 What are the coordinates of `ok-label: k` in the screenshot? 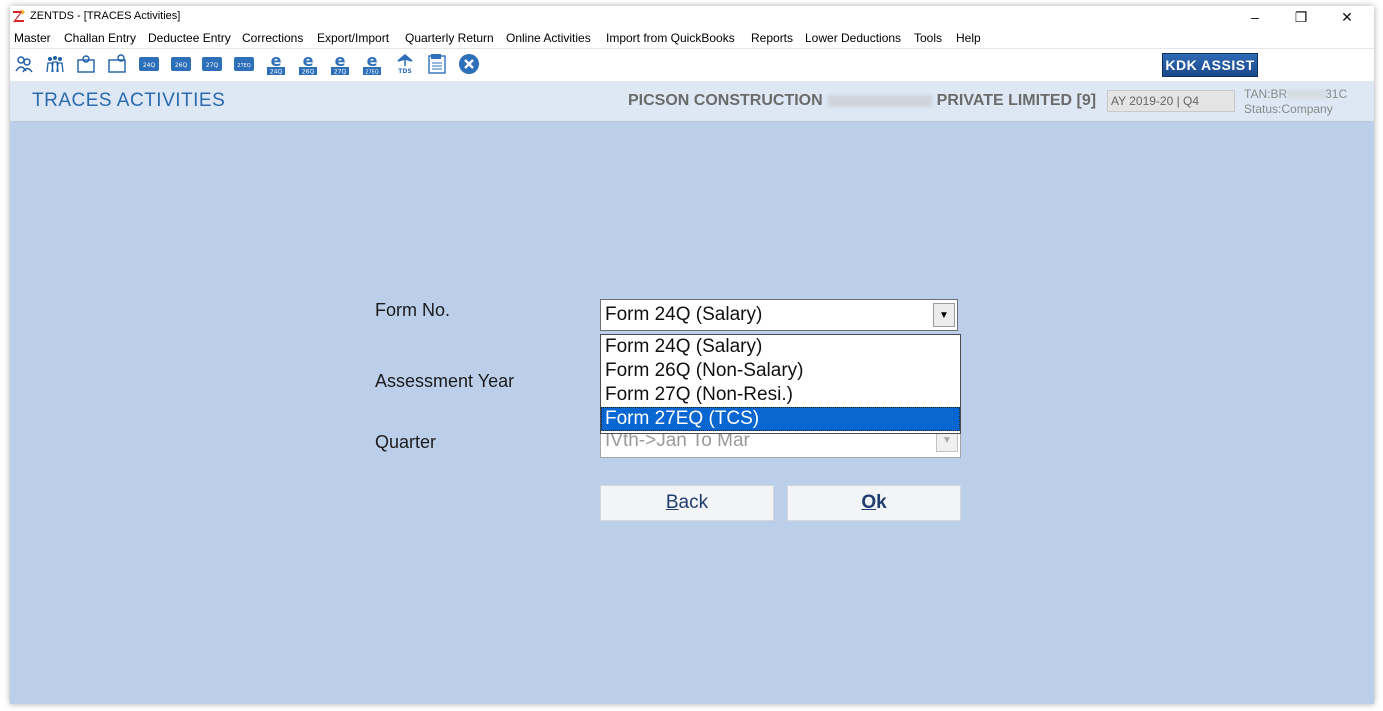 It's located at (881, 502).